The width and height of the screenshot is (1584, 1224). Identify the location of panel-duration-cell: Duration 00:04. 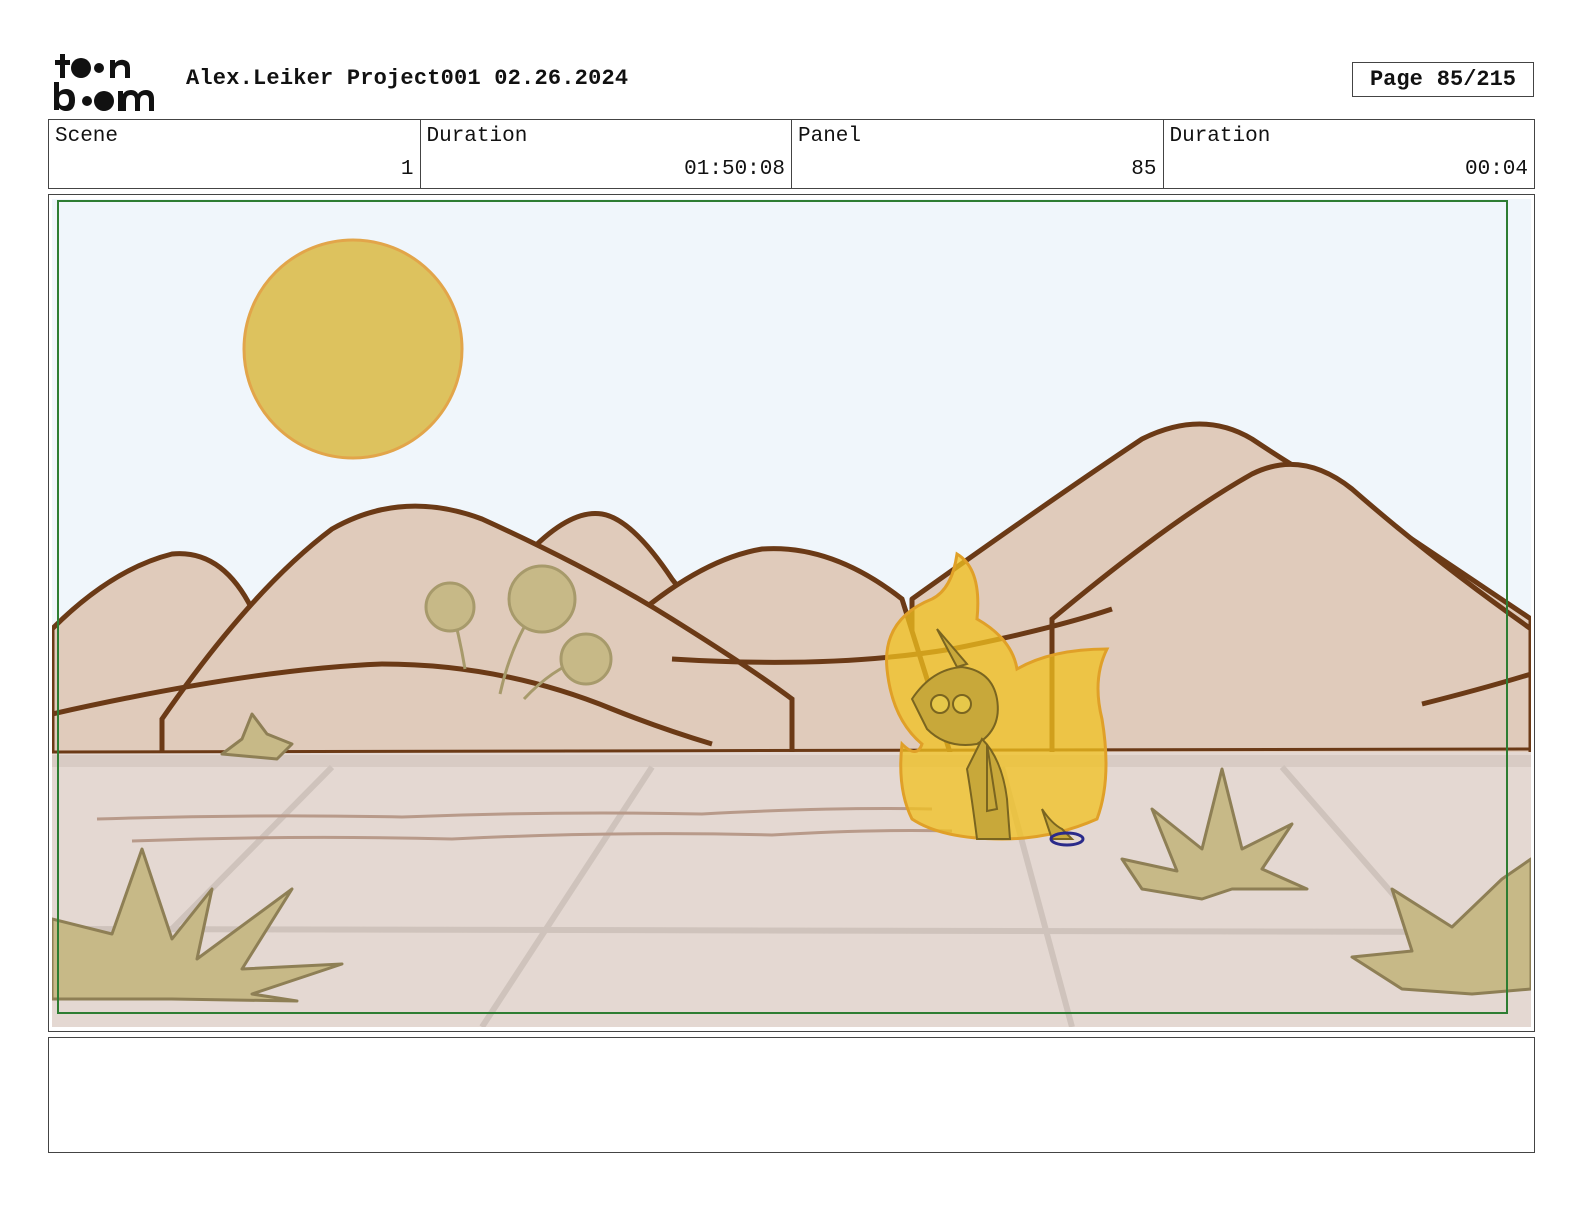
(1349, 154).